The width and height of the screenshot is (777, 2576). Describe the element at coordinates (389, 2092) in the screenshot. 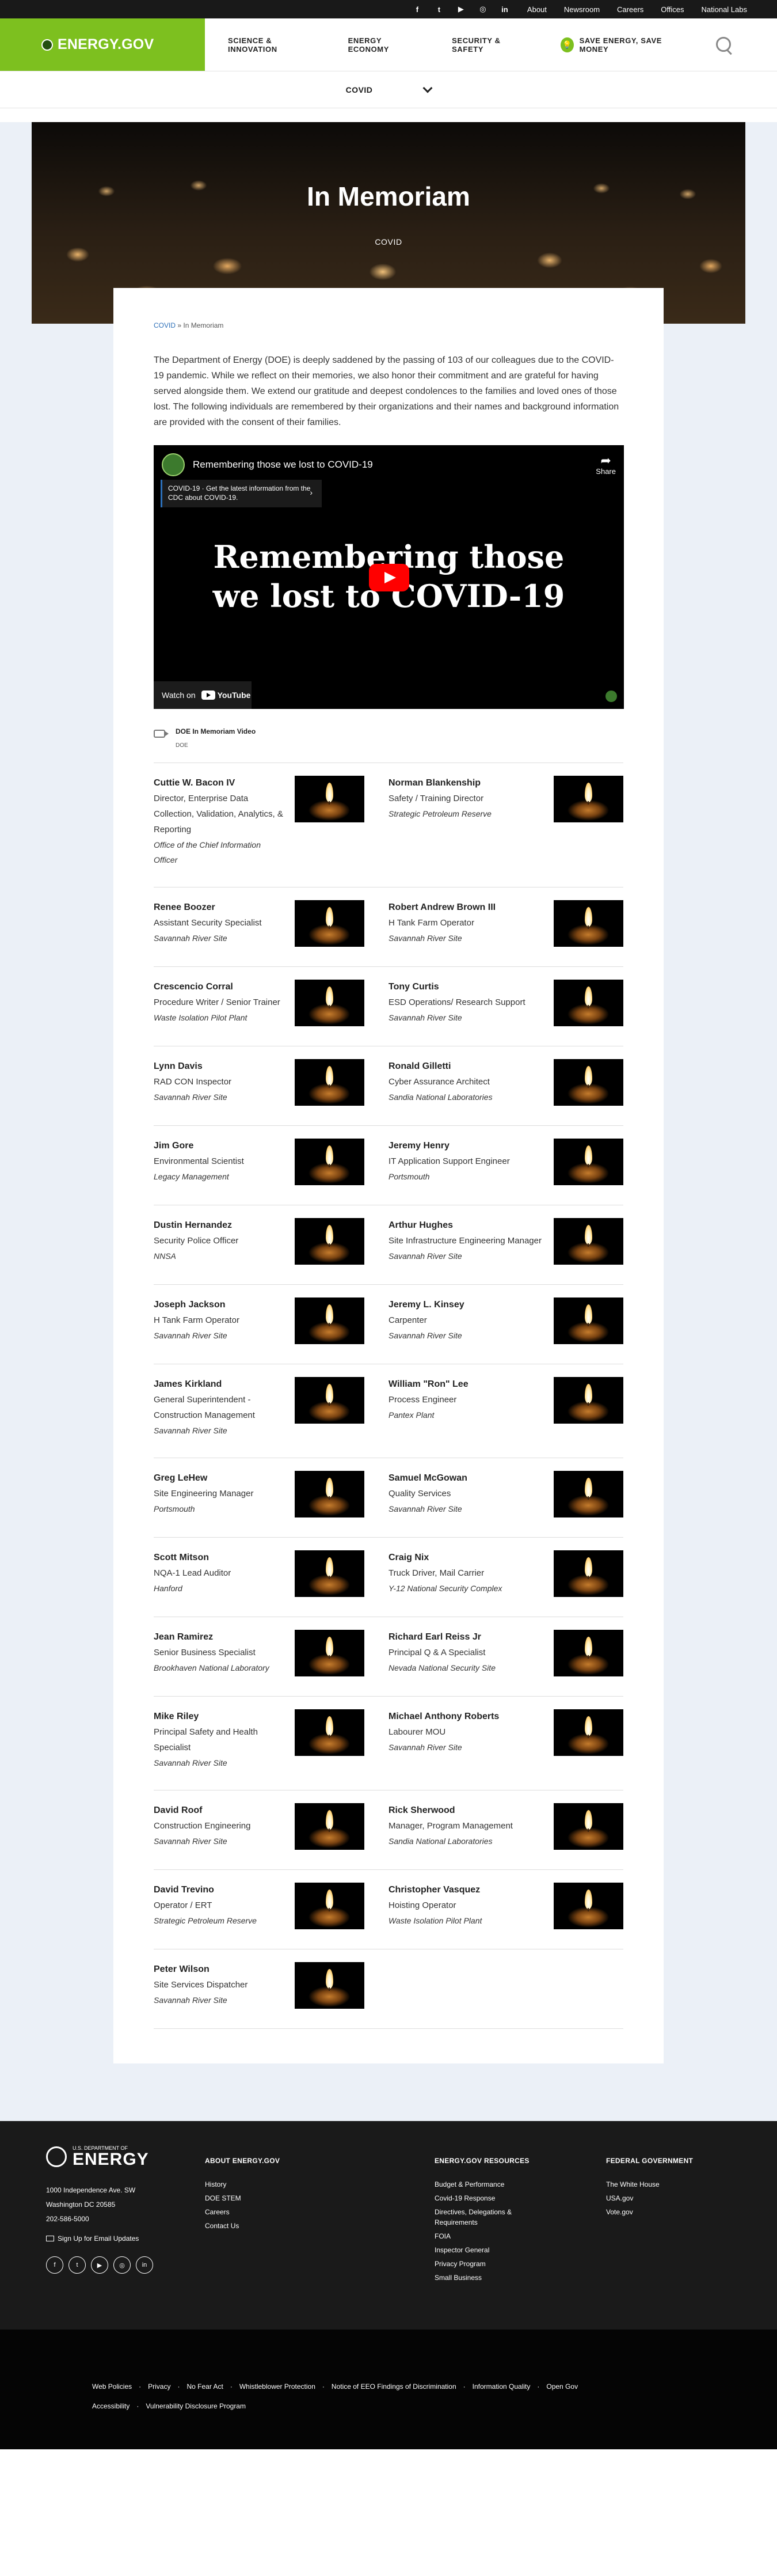

I see `page-spacer` at that location.